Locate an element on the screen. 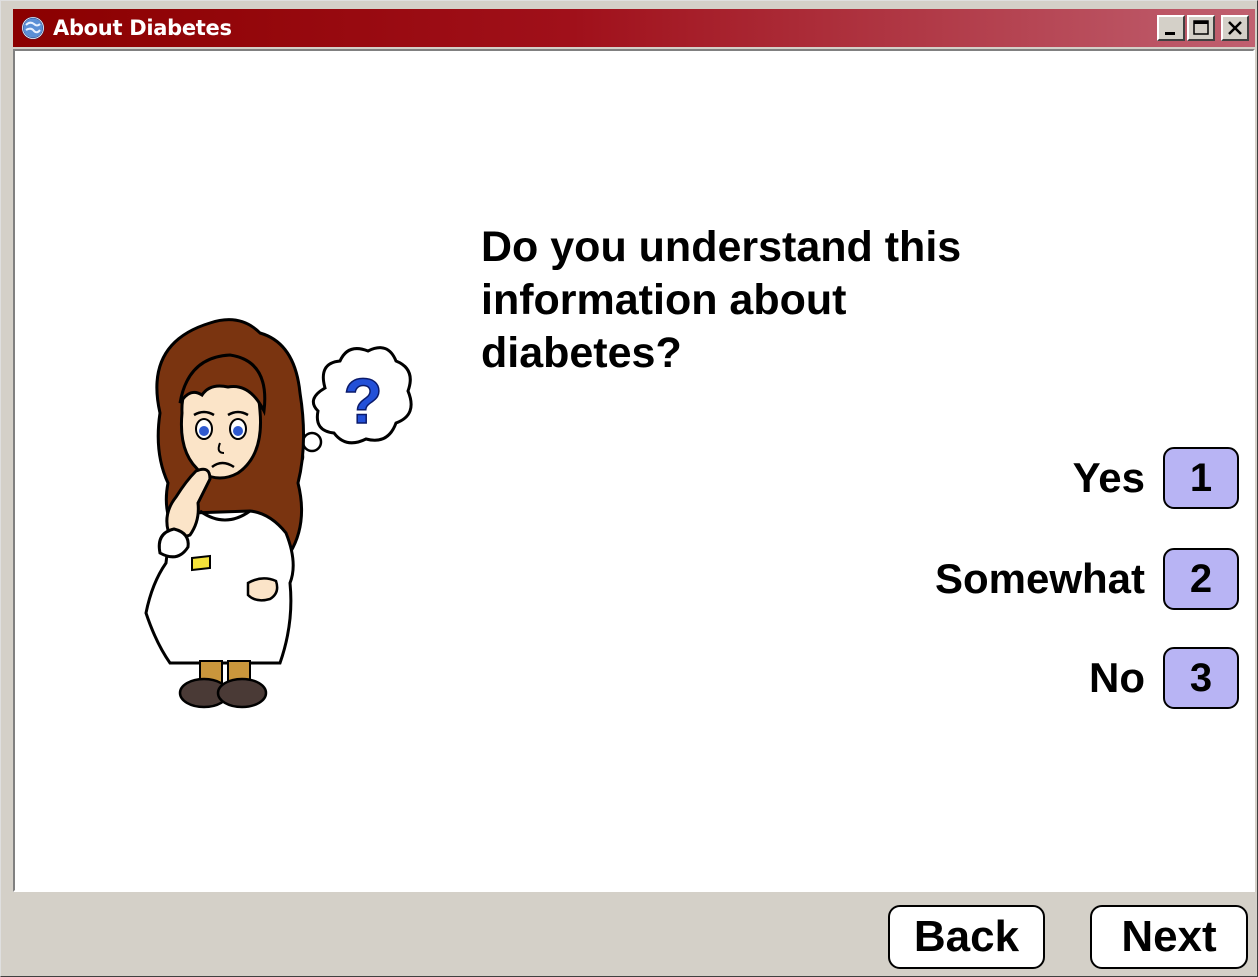 The height and width of the screenshot is (977, 1258). close-button is located at coordinates (1235, 28).